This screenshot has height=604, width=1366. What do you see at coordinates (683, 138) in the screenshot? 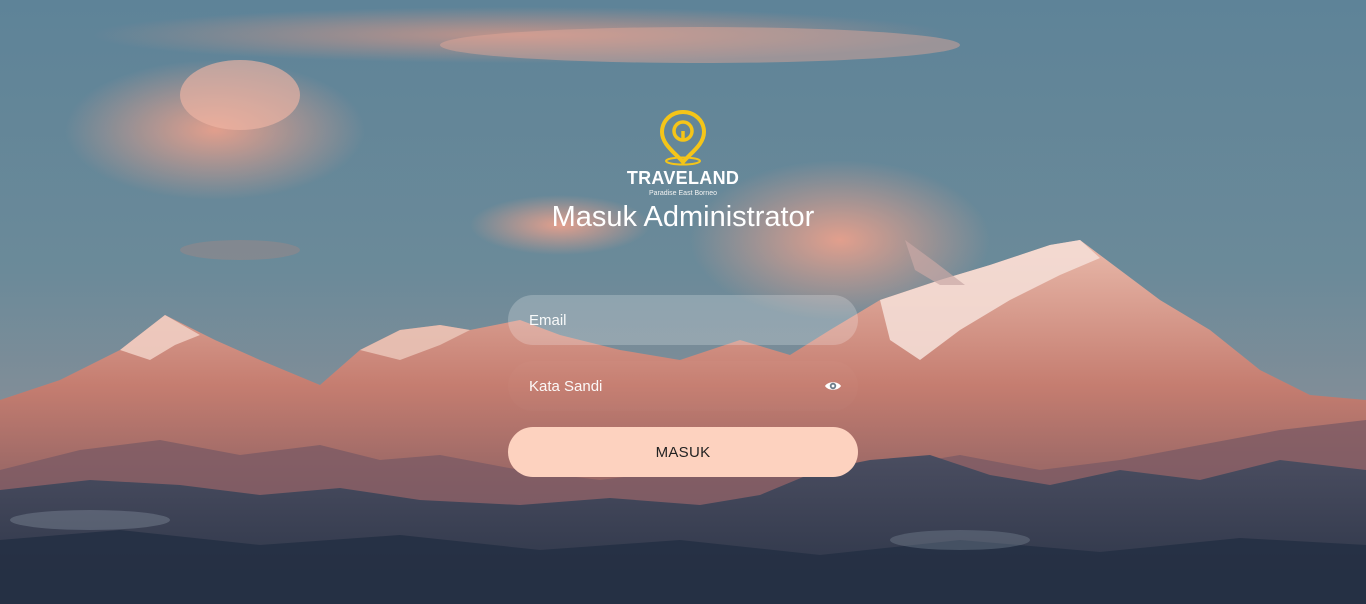
I see `location-pin-icon` at bounding box center [683, 138].